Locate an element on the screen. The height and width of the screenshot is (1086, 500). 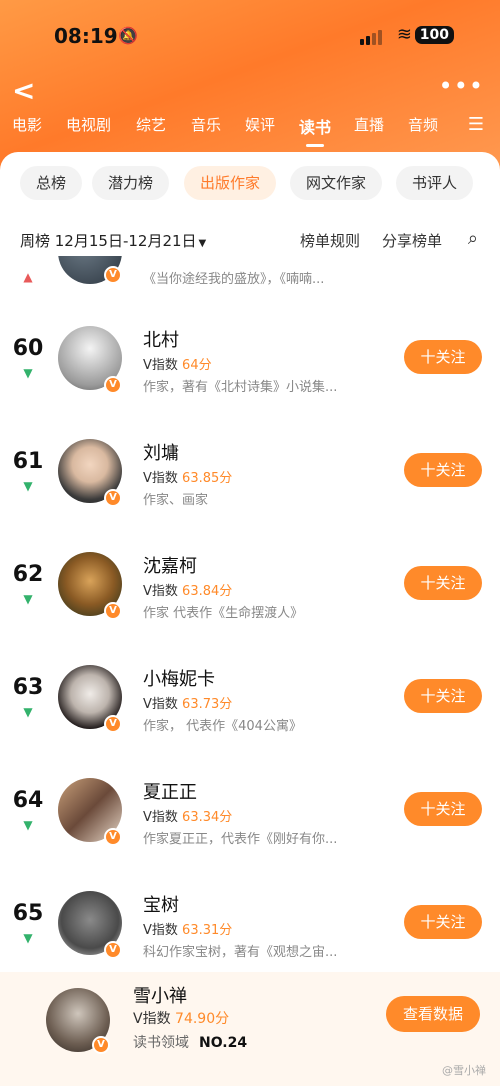
author-name: 刘墉 is located at coordinates (161, 452).